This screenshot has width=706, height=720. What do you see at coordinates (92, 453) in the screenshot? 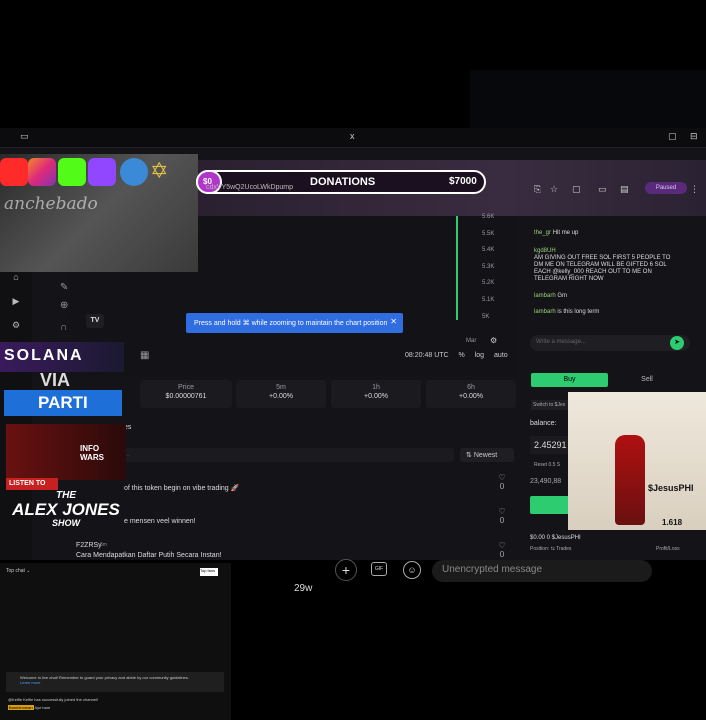
I see `infowars-text: INFO WARS` at bounding box center [92, 453].